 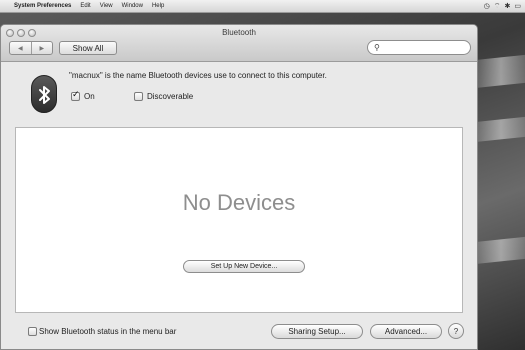 I want to click on back-forward-control: ◀ ▶, so click(x=31, y=48).